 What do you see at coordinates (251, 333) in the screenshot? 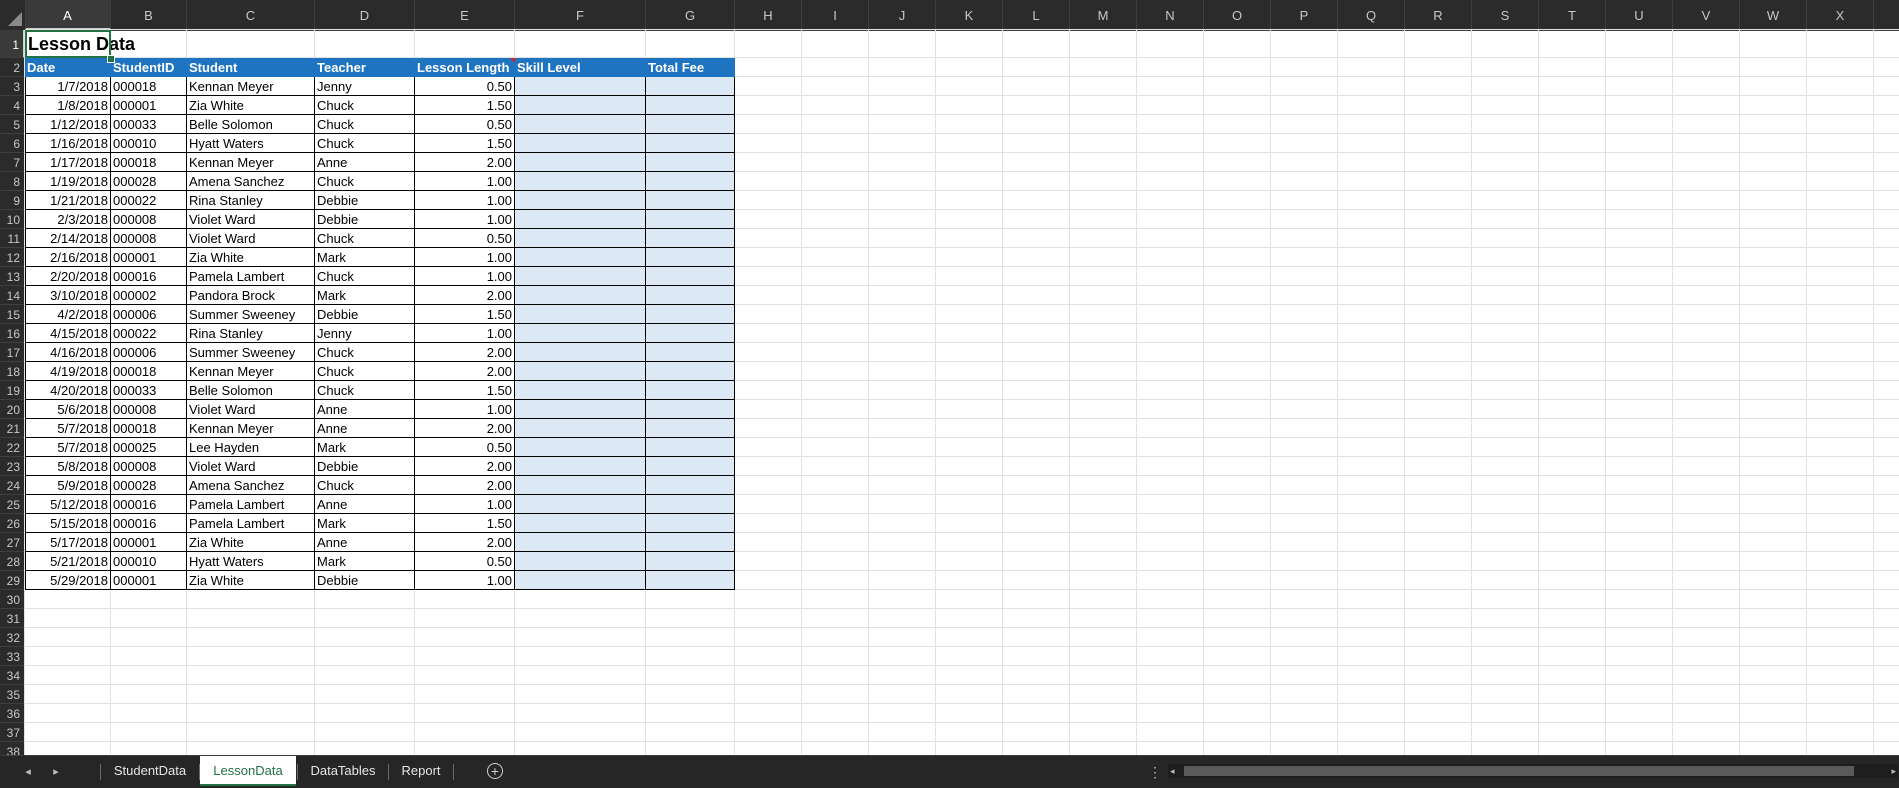
I see `table-cell: Rina Stanley` at bounding box center [251, 333].